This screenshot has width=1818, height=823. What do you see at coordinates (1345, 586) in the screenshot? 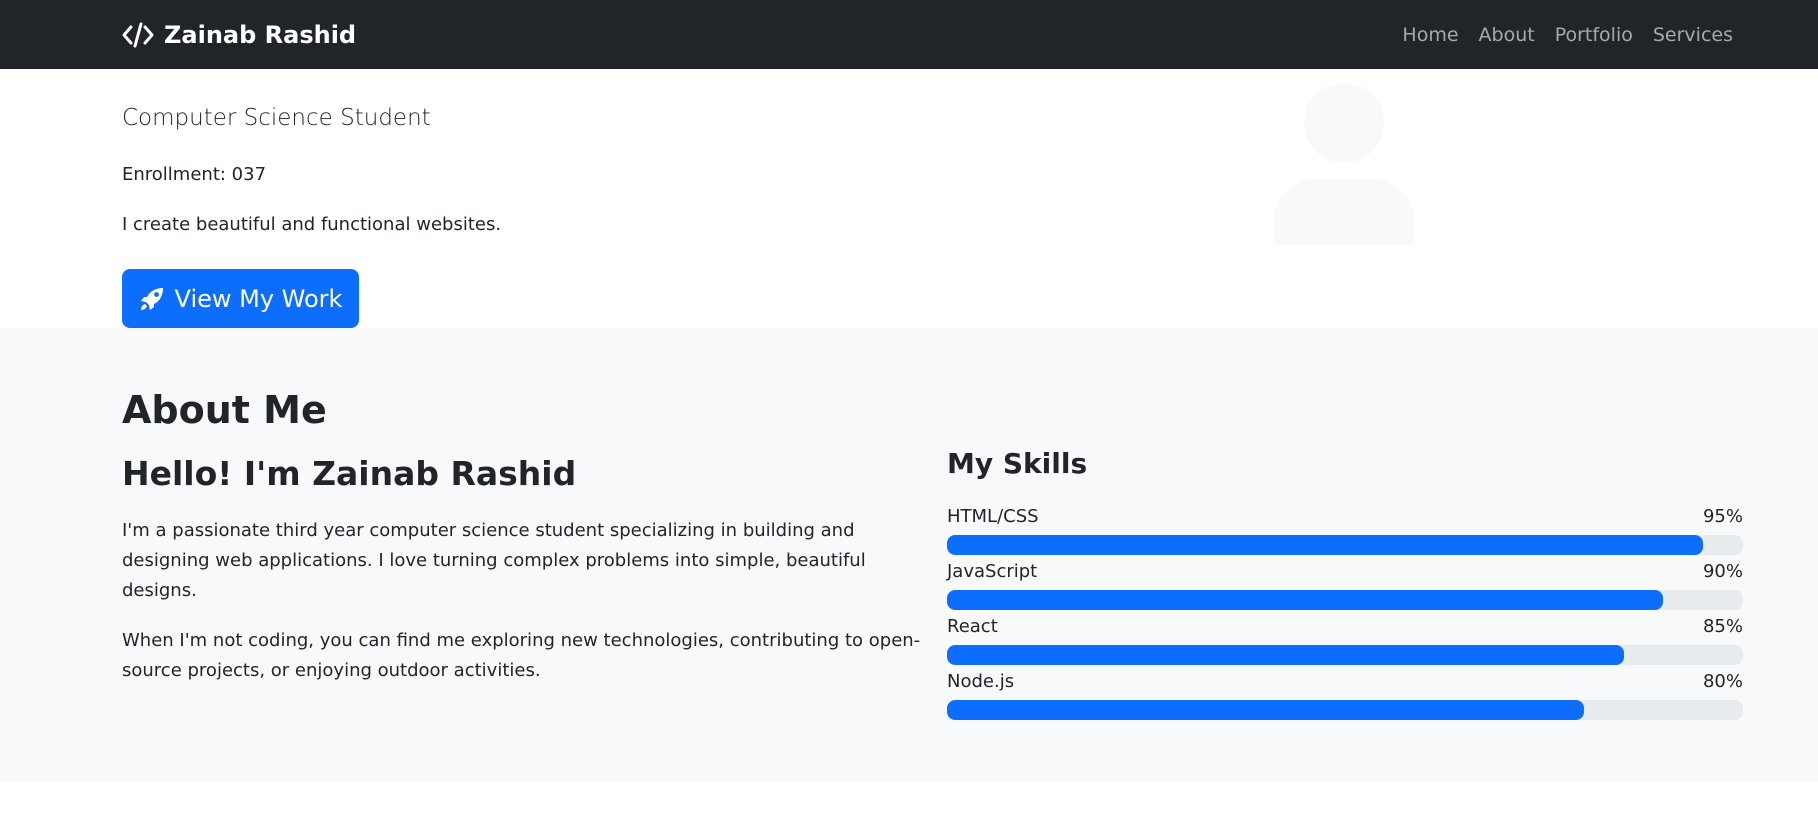
I see `skill-item: JavaScript 90%` at bounding box center [1345, 586].